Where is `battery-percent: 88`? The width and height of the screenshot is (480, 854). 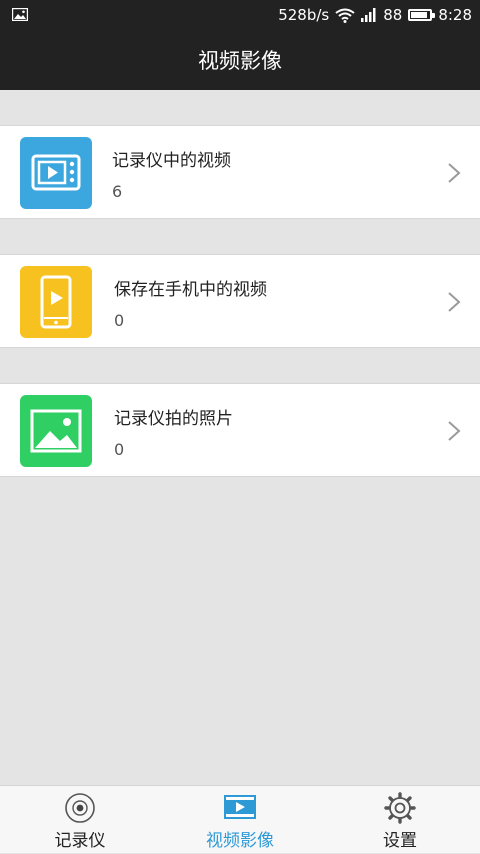
battery-percent: 88 is located at coordinates (393, 15).